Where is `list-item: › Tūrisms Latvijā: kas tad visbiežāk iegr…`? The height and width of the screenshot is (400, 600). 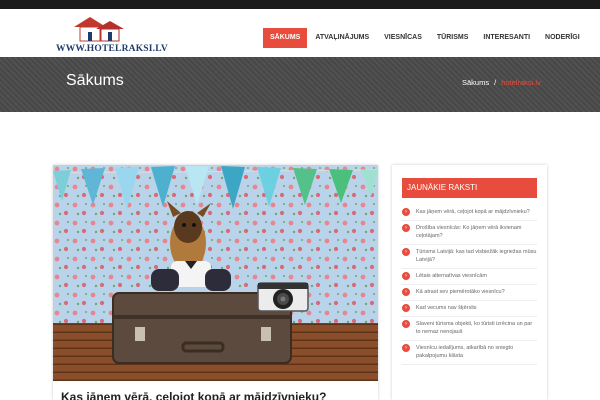 list-item: › Tūrisms Latvijā: kas tad visbiežāk iegr… is located at coordinates (469, 257).